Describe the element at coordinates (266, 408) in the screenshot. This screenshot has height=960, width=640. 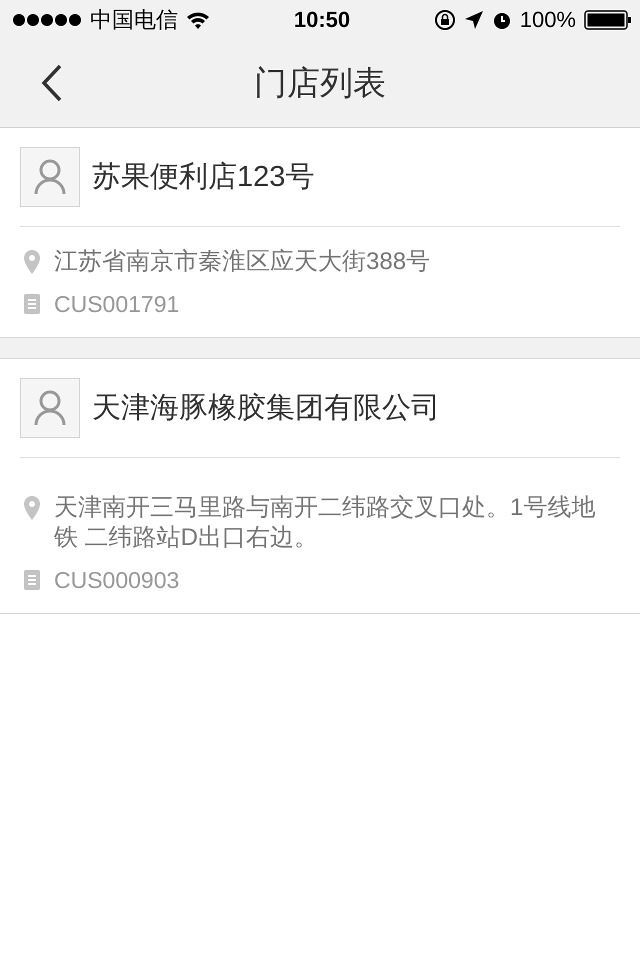
I see `store-name: 天津海豚橡胶集团有限公司` at that location.